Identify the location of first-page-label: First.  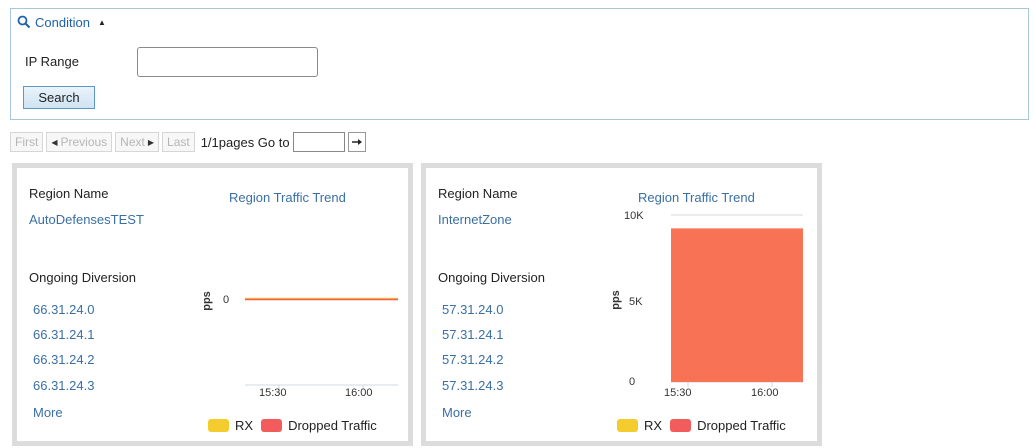
(27, 142).